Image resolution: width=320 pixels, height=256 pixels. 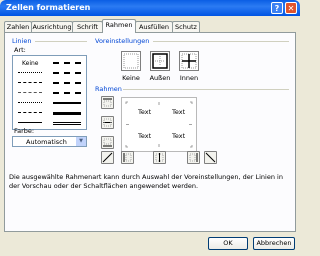 What do you see at coordinates (154, 26) in the screenshot?
I see `tab-ausfuellen: Ausfüllen` at bounding box center [154, 26].